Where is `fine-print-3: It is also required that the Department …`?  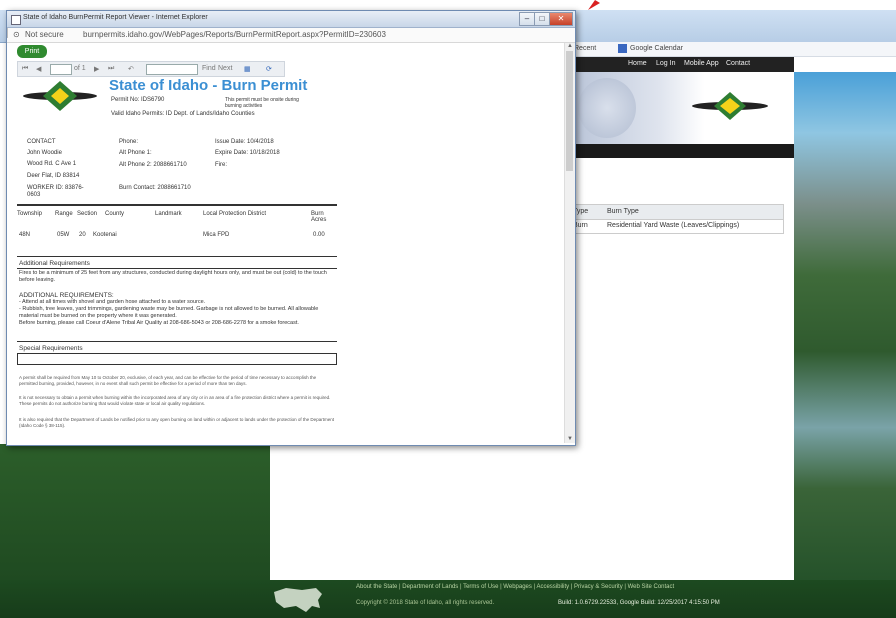 fine-print-3: It is also required that the Department … is located at coordinates (176, 422).